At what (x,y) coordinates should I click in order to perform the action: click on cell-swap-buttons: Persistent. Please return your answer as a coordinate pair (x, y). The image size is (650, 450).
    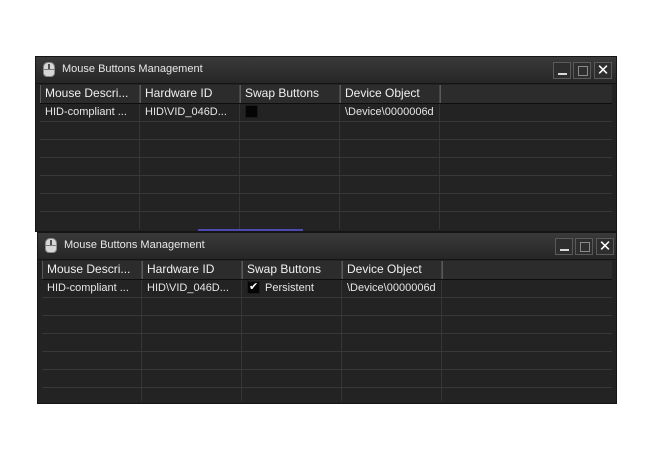
    Looking at the image, I should click on (292, 288).